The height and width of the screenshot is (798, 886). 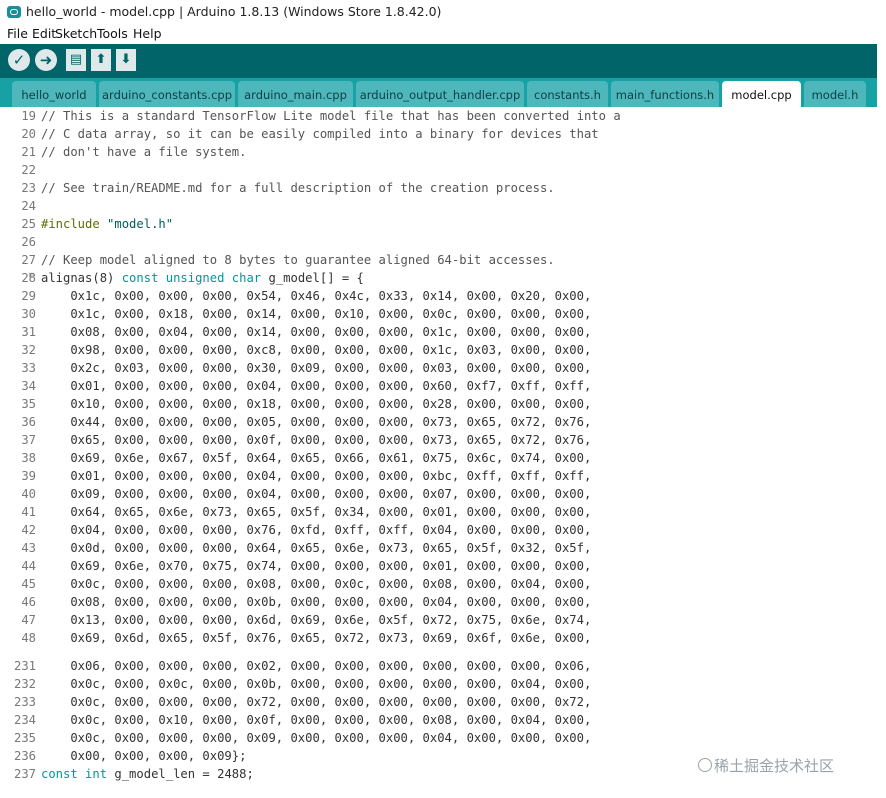 I want to click on line-number: 22, so click(x=28, y=170).